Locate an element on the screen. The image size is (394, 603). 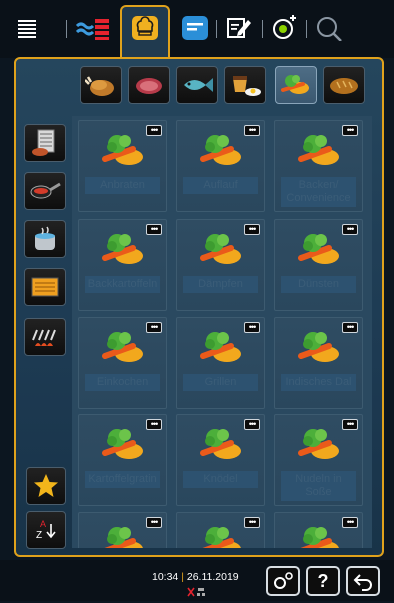
side-category-grill-button is located at coordinates (45, 337).